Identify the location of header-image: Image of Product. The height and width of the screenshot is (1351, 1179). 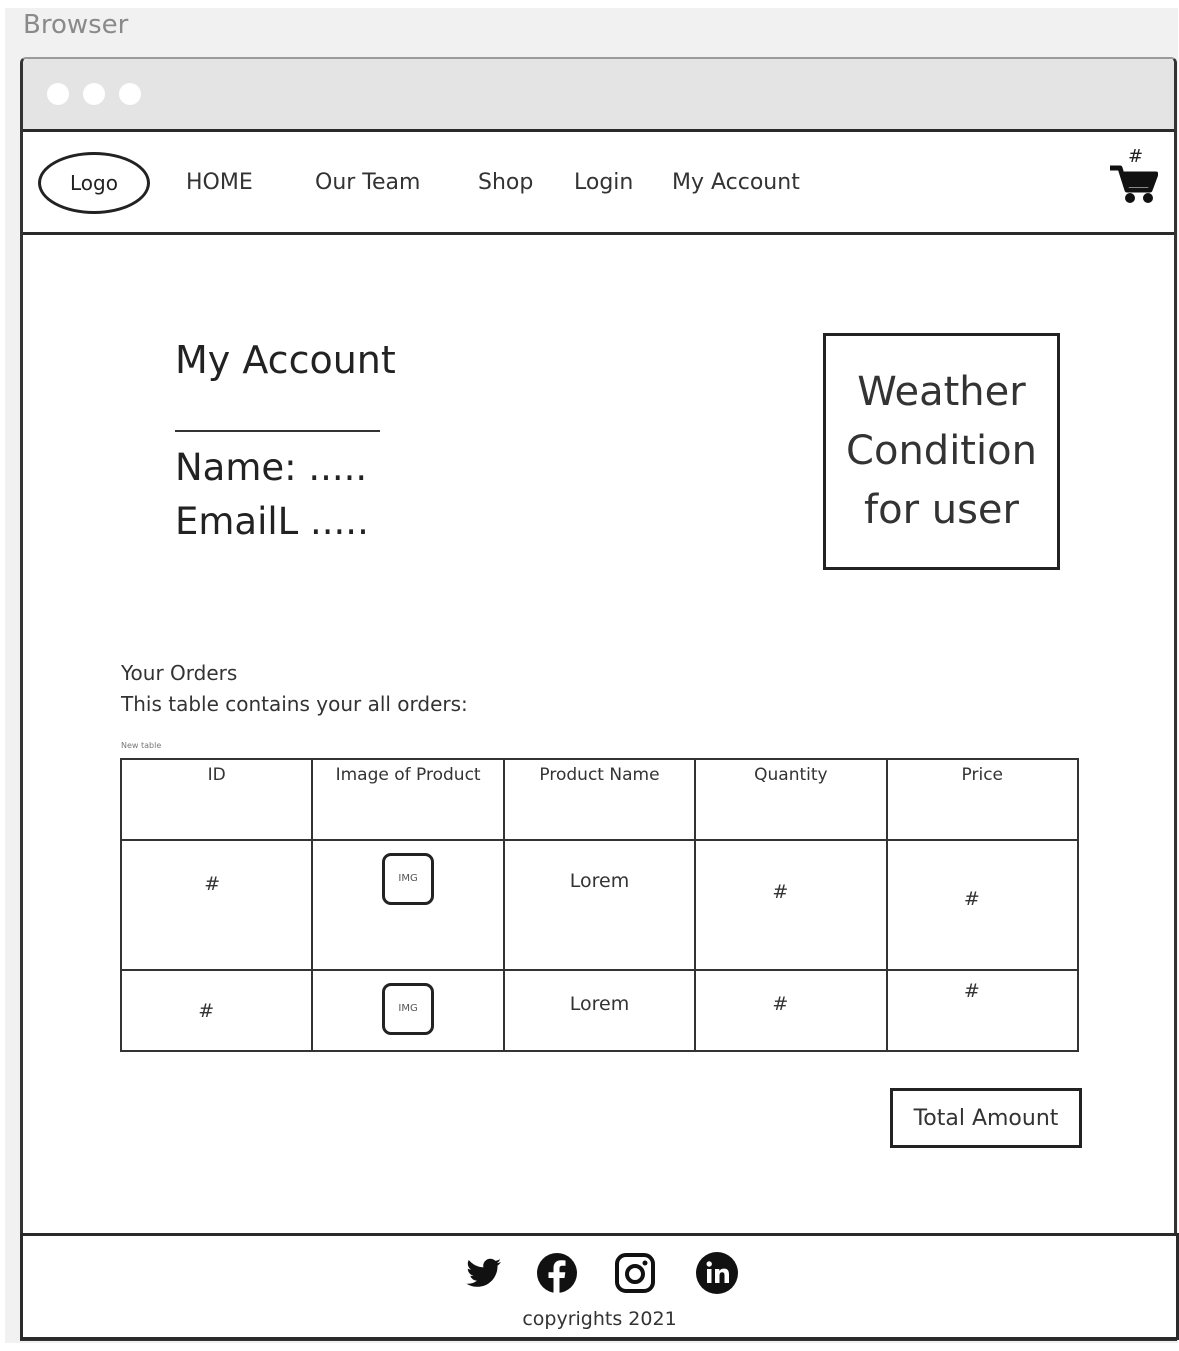
(408, 799).